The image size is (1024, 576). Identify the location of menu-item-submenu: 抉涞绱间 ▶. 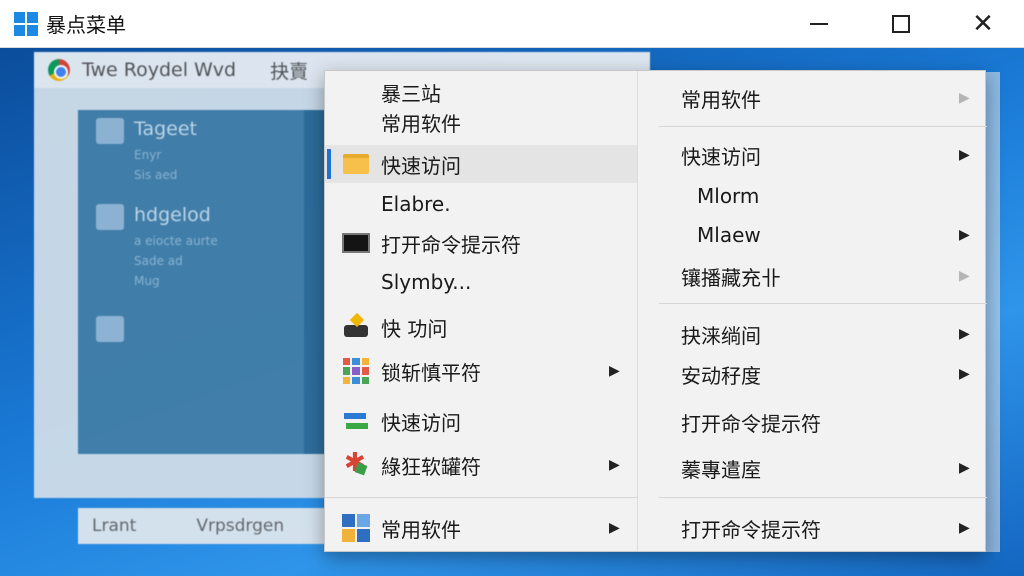
(823, 334).